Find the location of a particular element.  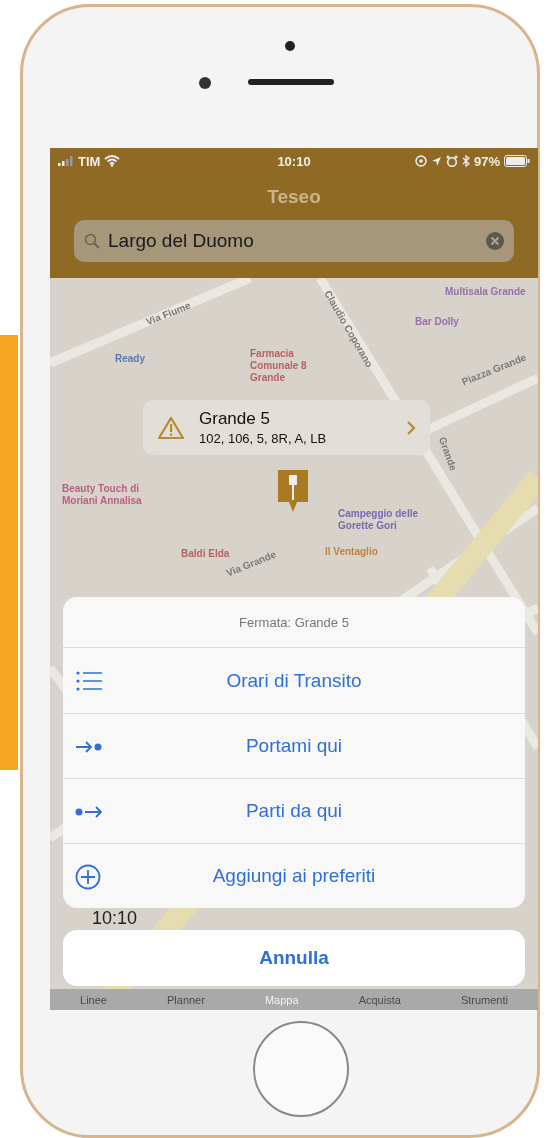

stop-lines: 102, 106, 5, 8R, A, LB is located at coordinates (263, 438).